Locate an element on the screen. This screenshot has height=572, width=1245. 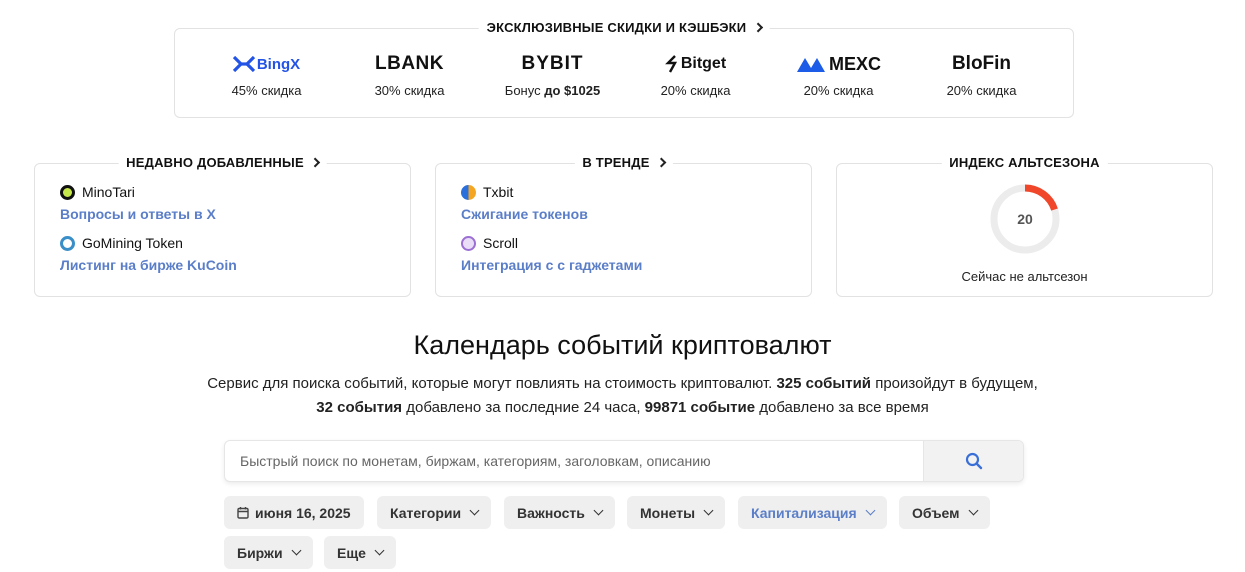
date-filter: июня 16, 2025 is located at coordinates (294, 512).